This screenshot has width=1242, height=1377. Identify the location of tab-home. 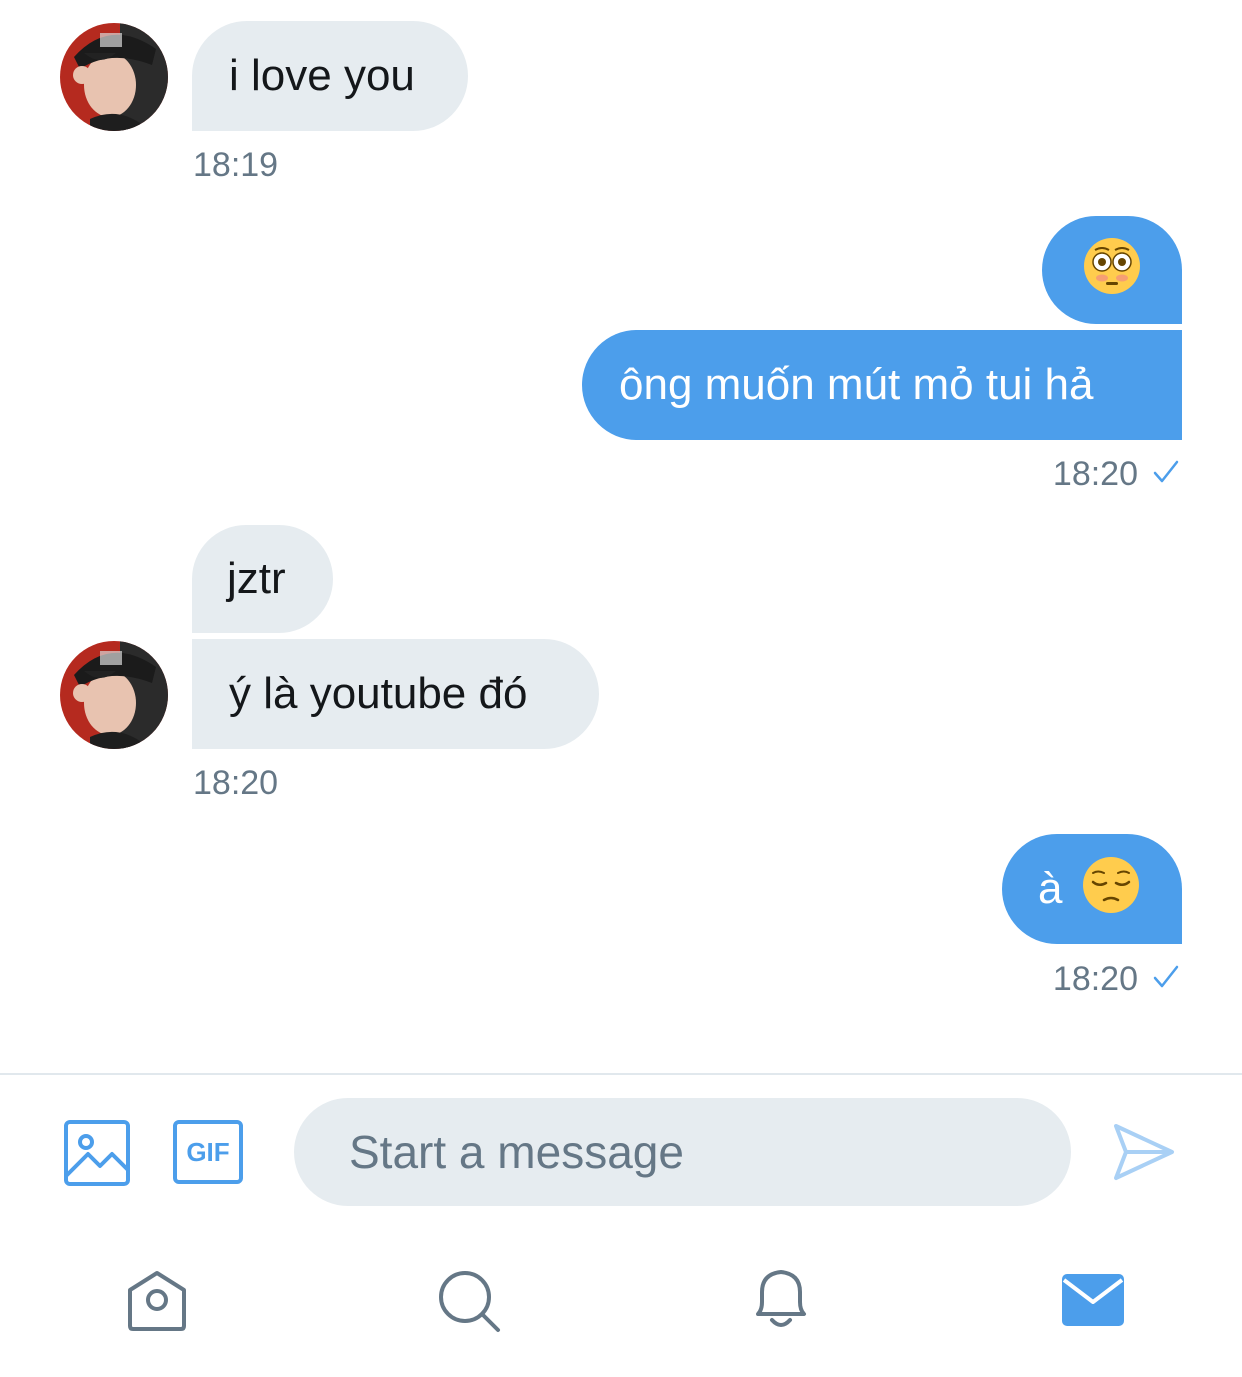
(157, 1303).